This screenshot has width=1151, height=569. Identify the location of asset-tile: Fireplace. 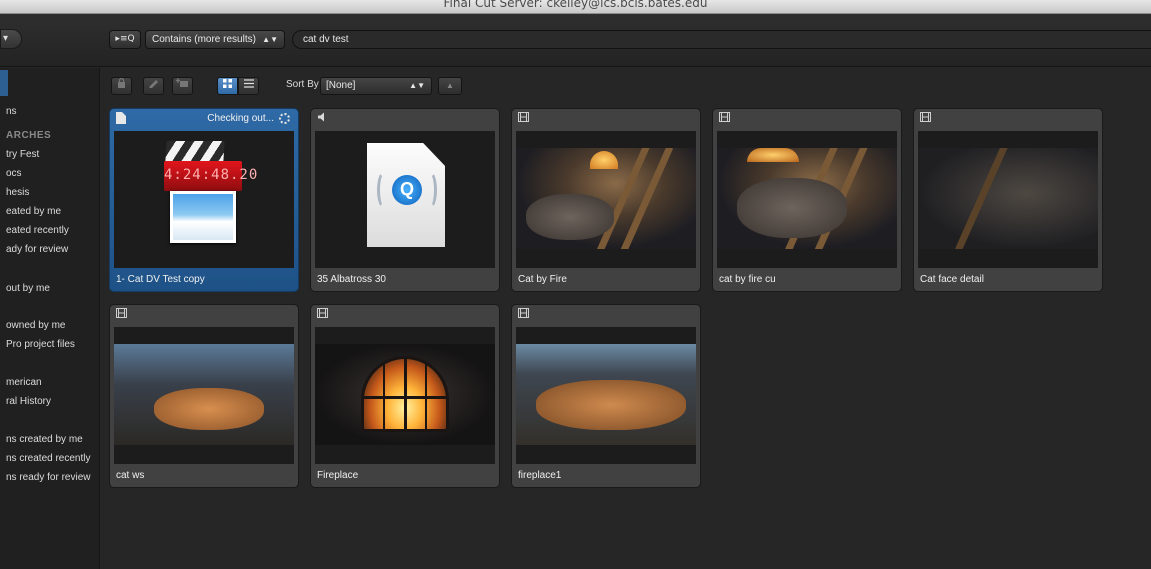
(405, 396).